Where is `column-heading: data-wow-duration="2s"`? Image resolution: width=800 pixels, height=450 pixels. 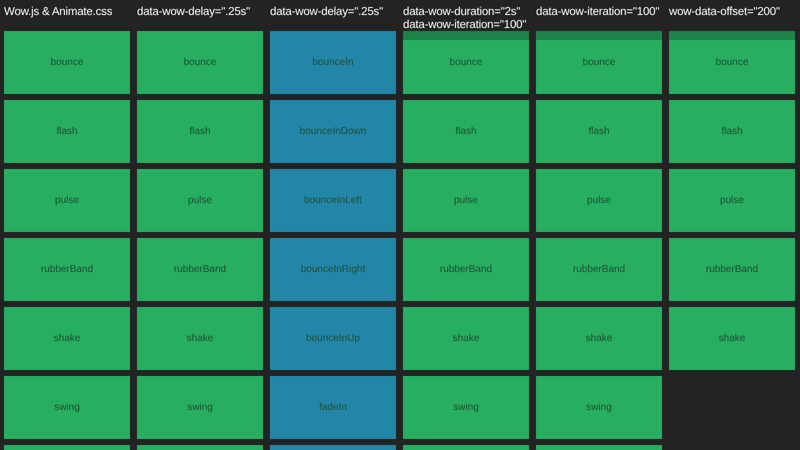 column-heading: data-wow-duration="2s" is located at coordinates (462, 12).